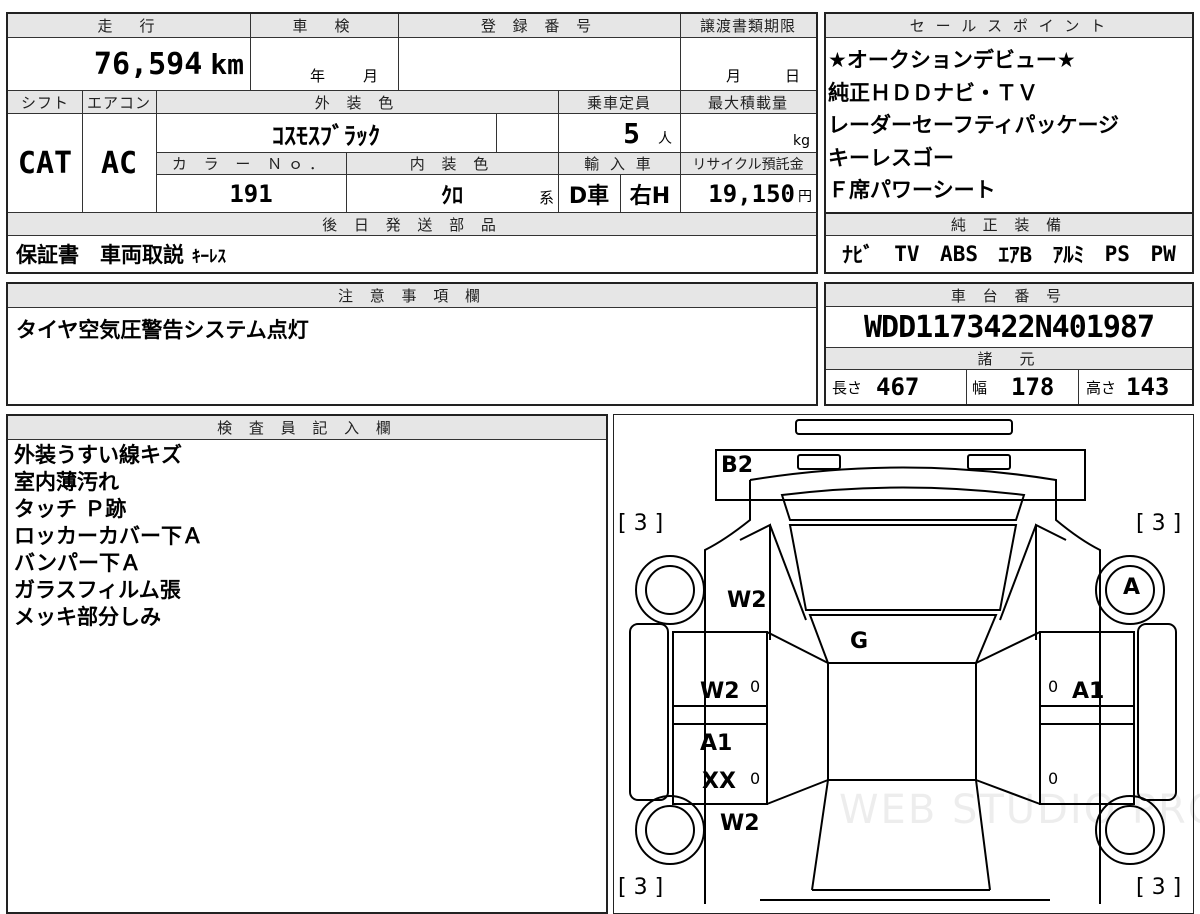 The image size is (1200, 914). Describe the element at coordinates (326, 135) in the screenshot. I see `exterior-color-value: ｺｽﾓｽﾌﾞﾗｯｸ` at that location.